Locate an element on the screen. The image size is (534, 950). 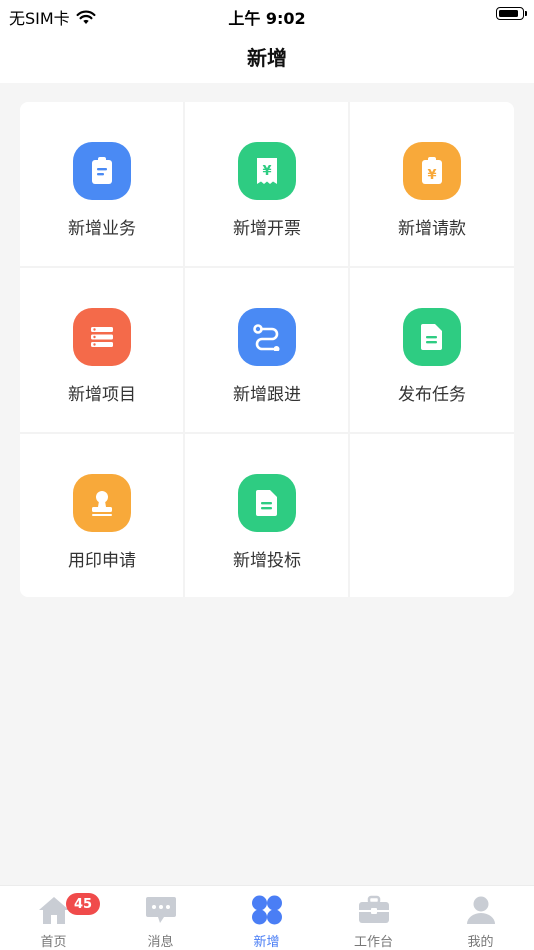
page-title: 新增 is located at coordinates (267, 58).